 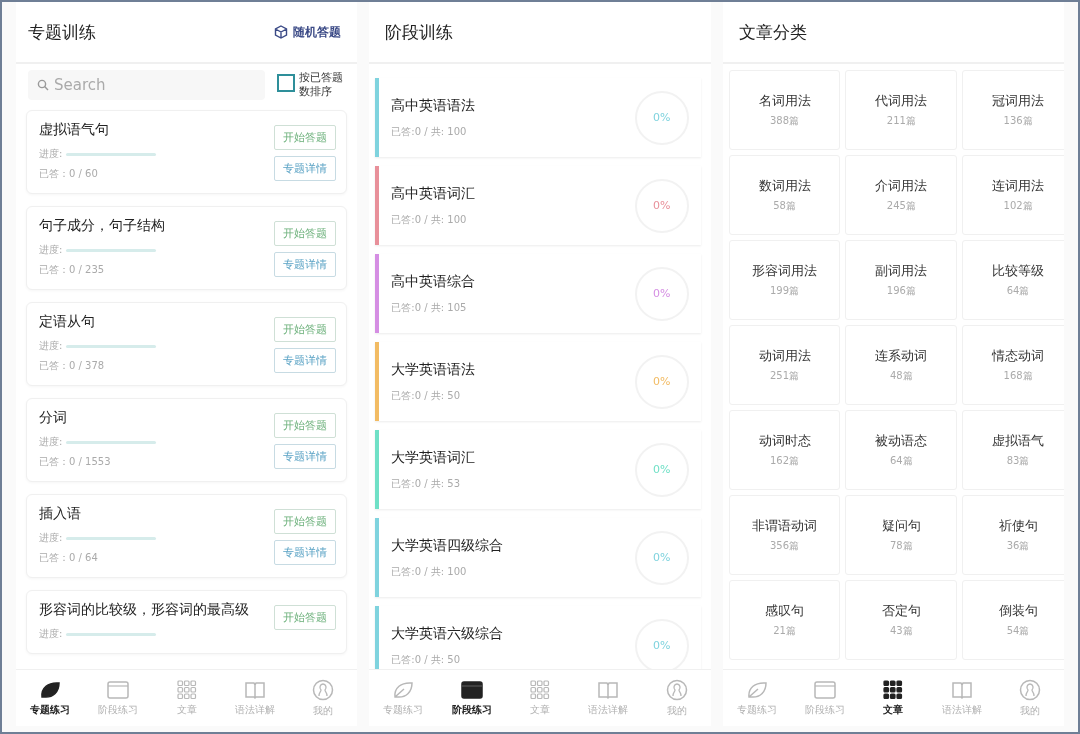 I want to click on category-tile: 名词用法 388篇, so click(x=784, y=110).